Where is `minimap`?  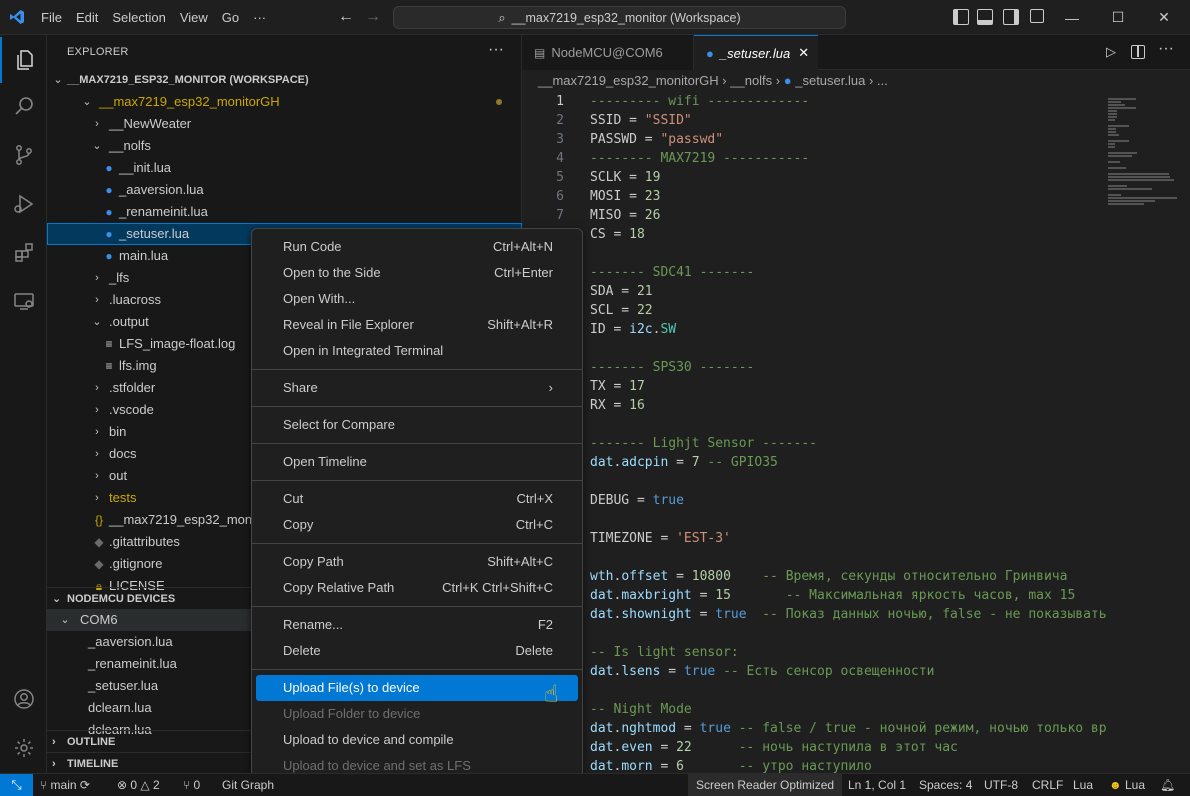 minimap is located at coordinates (1148, 432).